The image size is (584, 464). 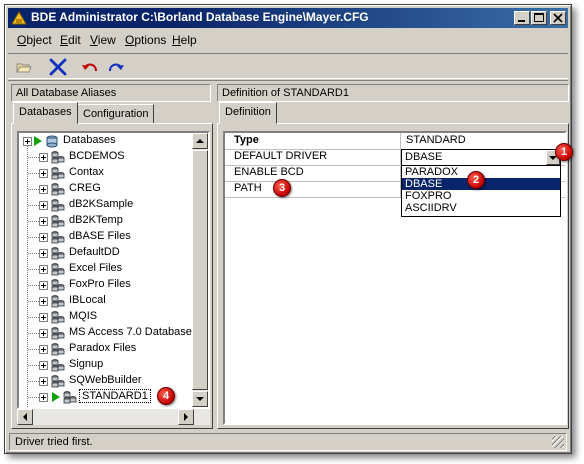 I want to click on menu-edit: Edit, so click(x=70, y=40).